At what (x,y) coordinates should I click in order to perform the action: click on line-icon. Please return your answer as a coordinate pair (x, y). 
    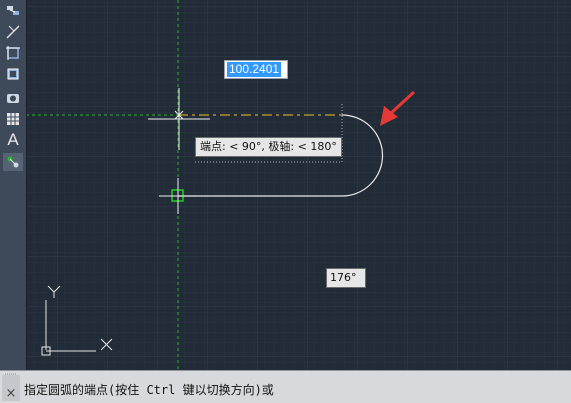
    Looking at the image, I should click on (13, 32).